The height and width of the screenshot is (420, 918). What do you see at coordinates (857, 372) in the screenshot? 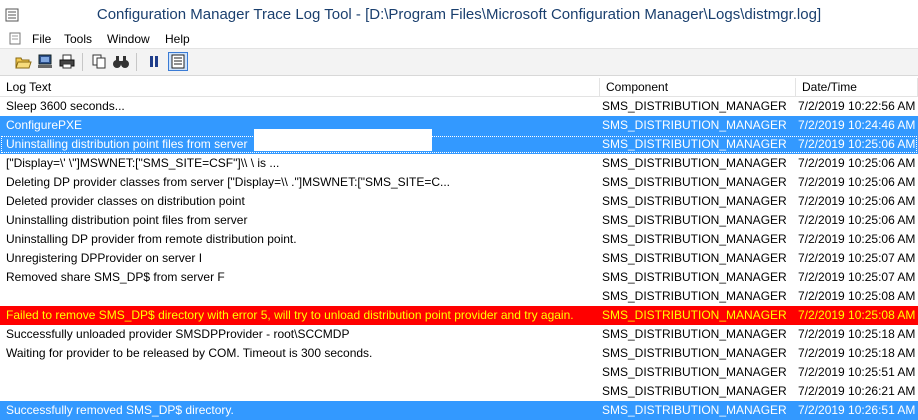
I see `datetime-cell: 7/2/2019 10:25:51 AM` at bounding box center [857, 372].